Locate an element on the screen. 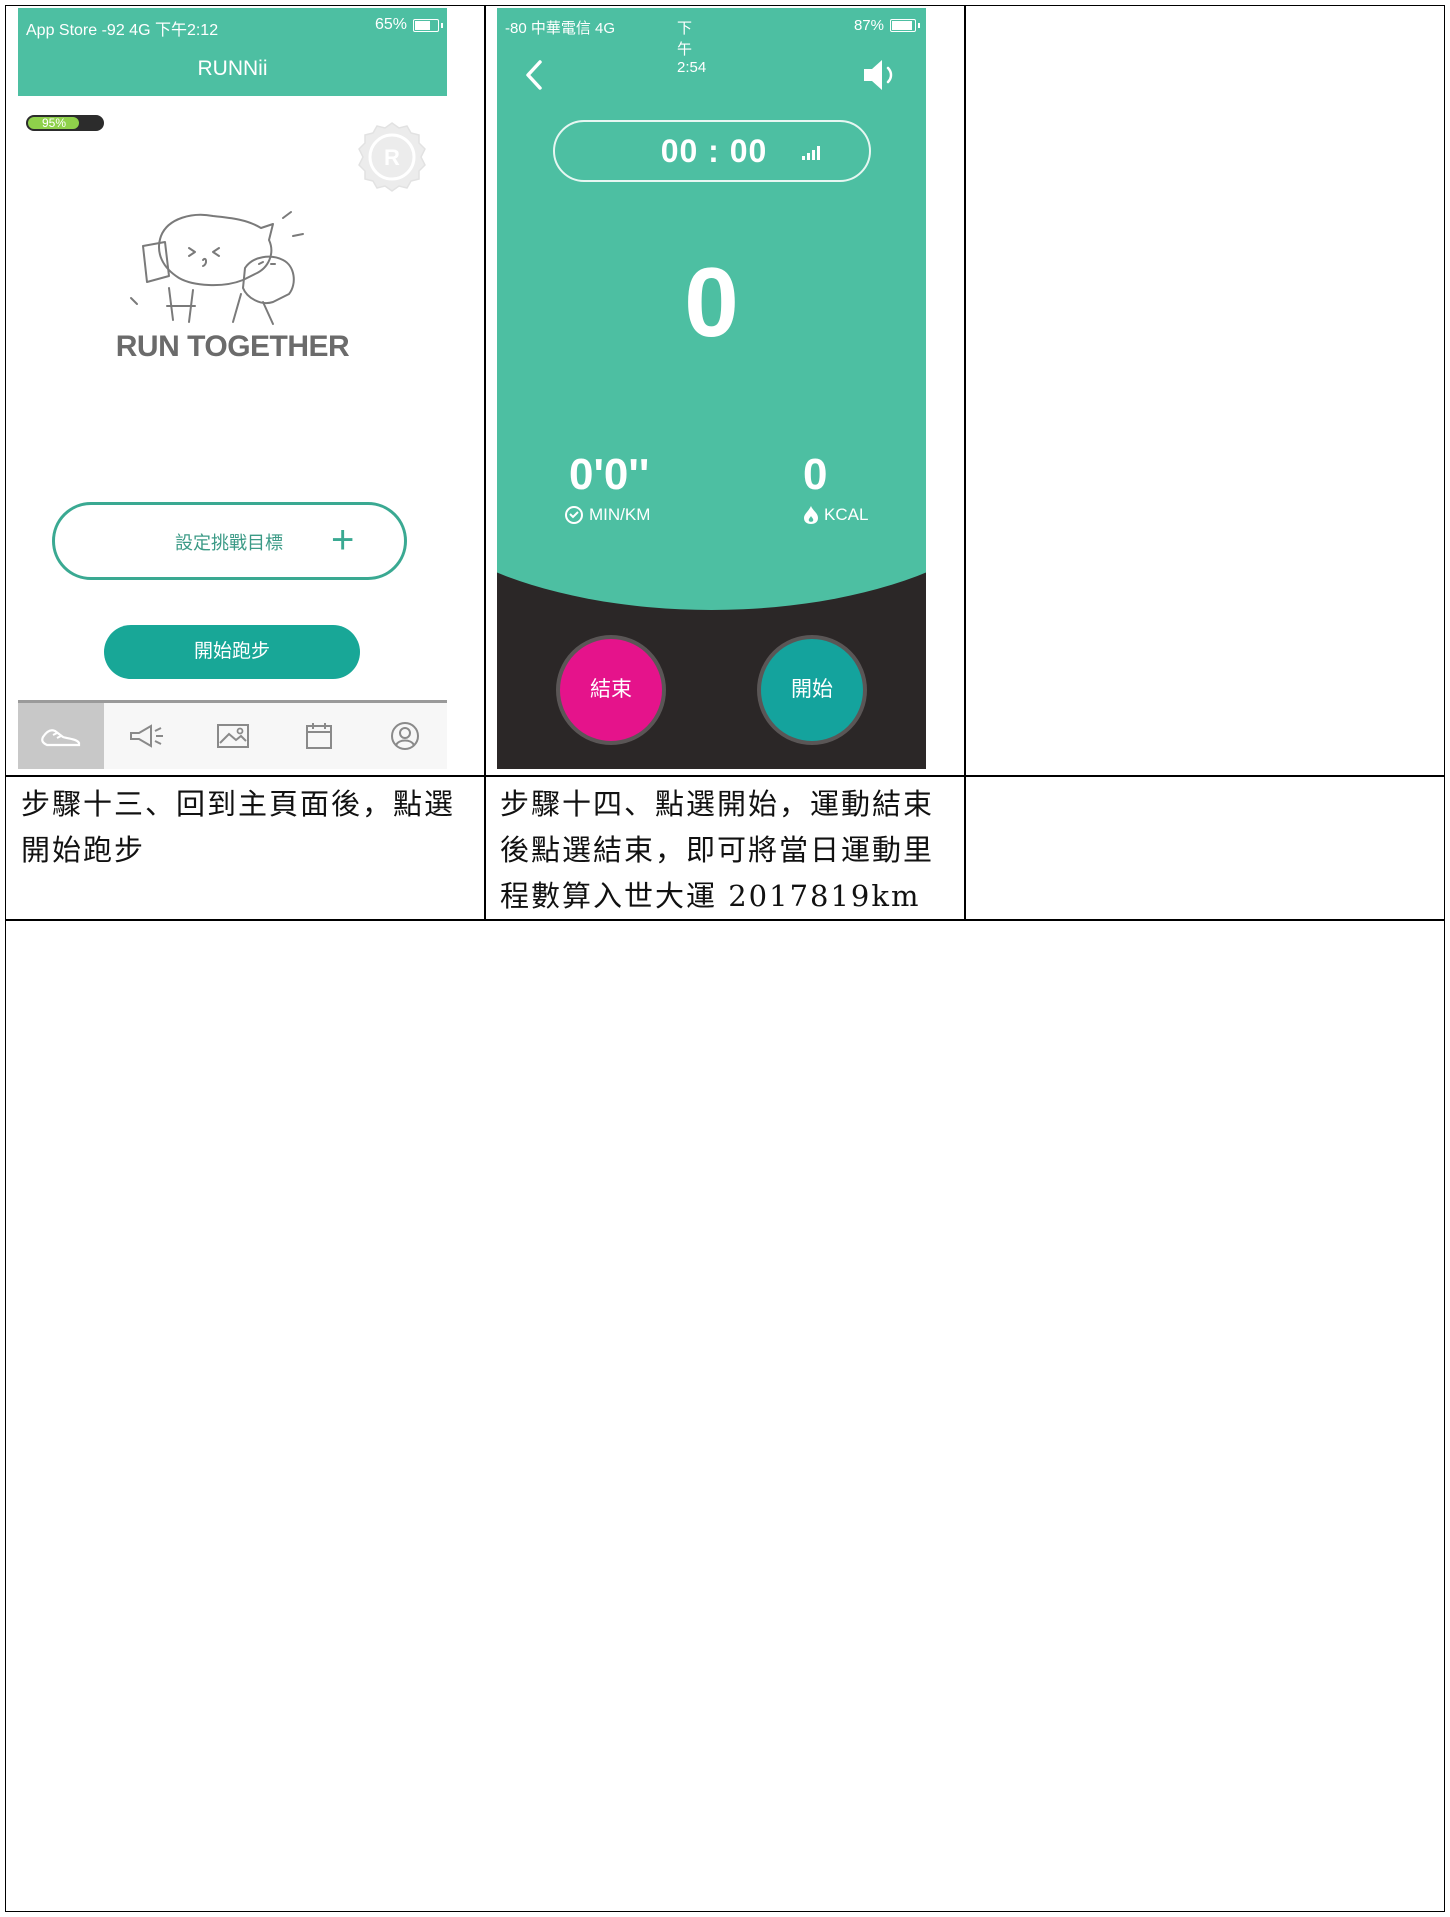 The image size is (1450, 1917). kcal-unit: KCAL is located at coordinates (846, 514).